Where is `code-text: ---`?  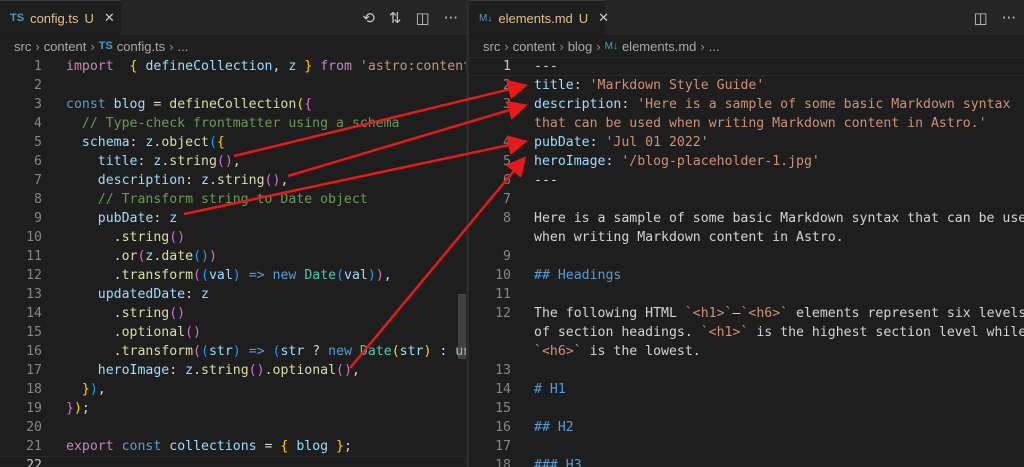 code-text: --- is located at coordinates (546, 180).